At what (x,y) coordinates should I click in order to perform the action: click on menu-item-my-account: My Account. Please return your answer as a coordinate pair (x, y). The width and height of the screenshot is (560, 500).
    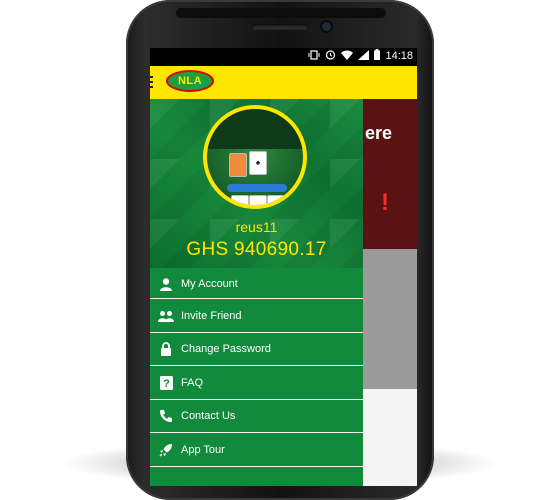
    Looking at the image, I should click on (256, 283).